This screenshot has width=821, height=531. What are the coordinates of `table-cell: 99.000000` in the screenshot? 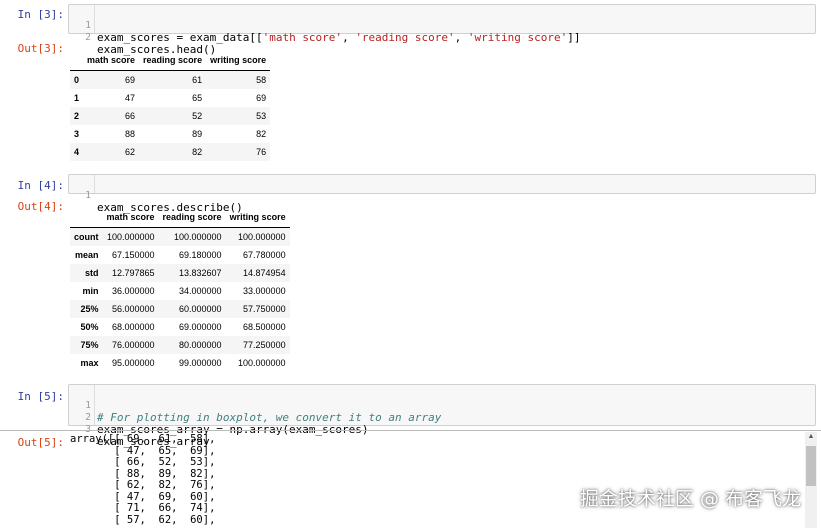 It's located at (200, 363).